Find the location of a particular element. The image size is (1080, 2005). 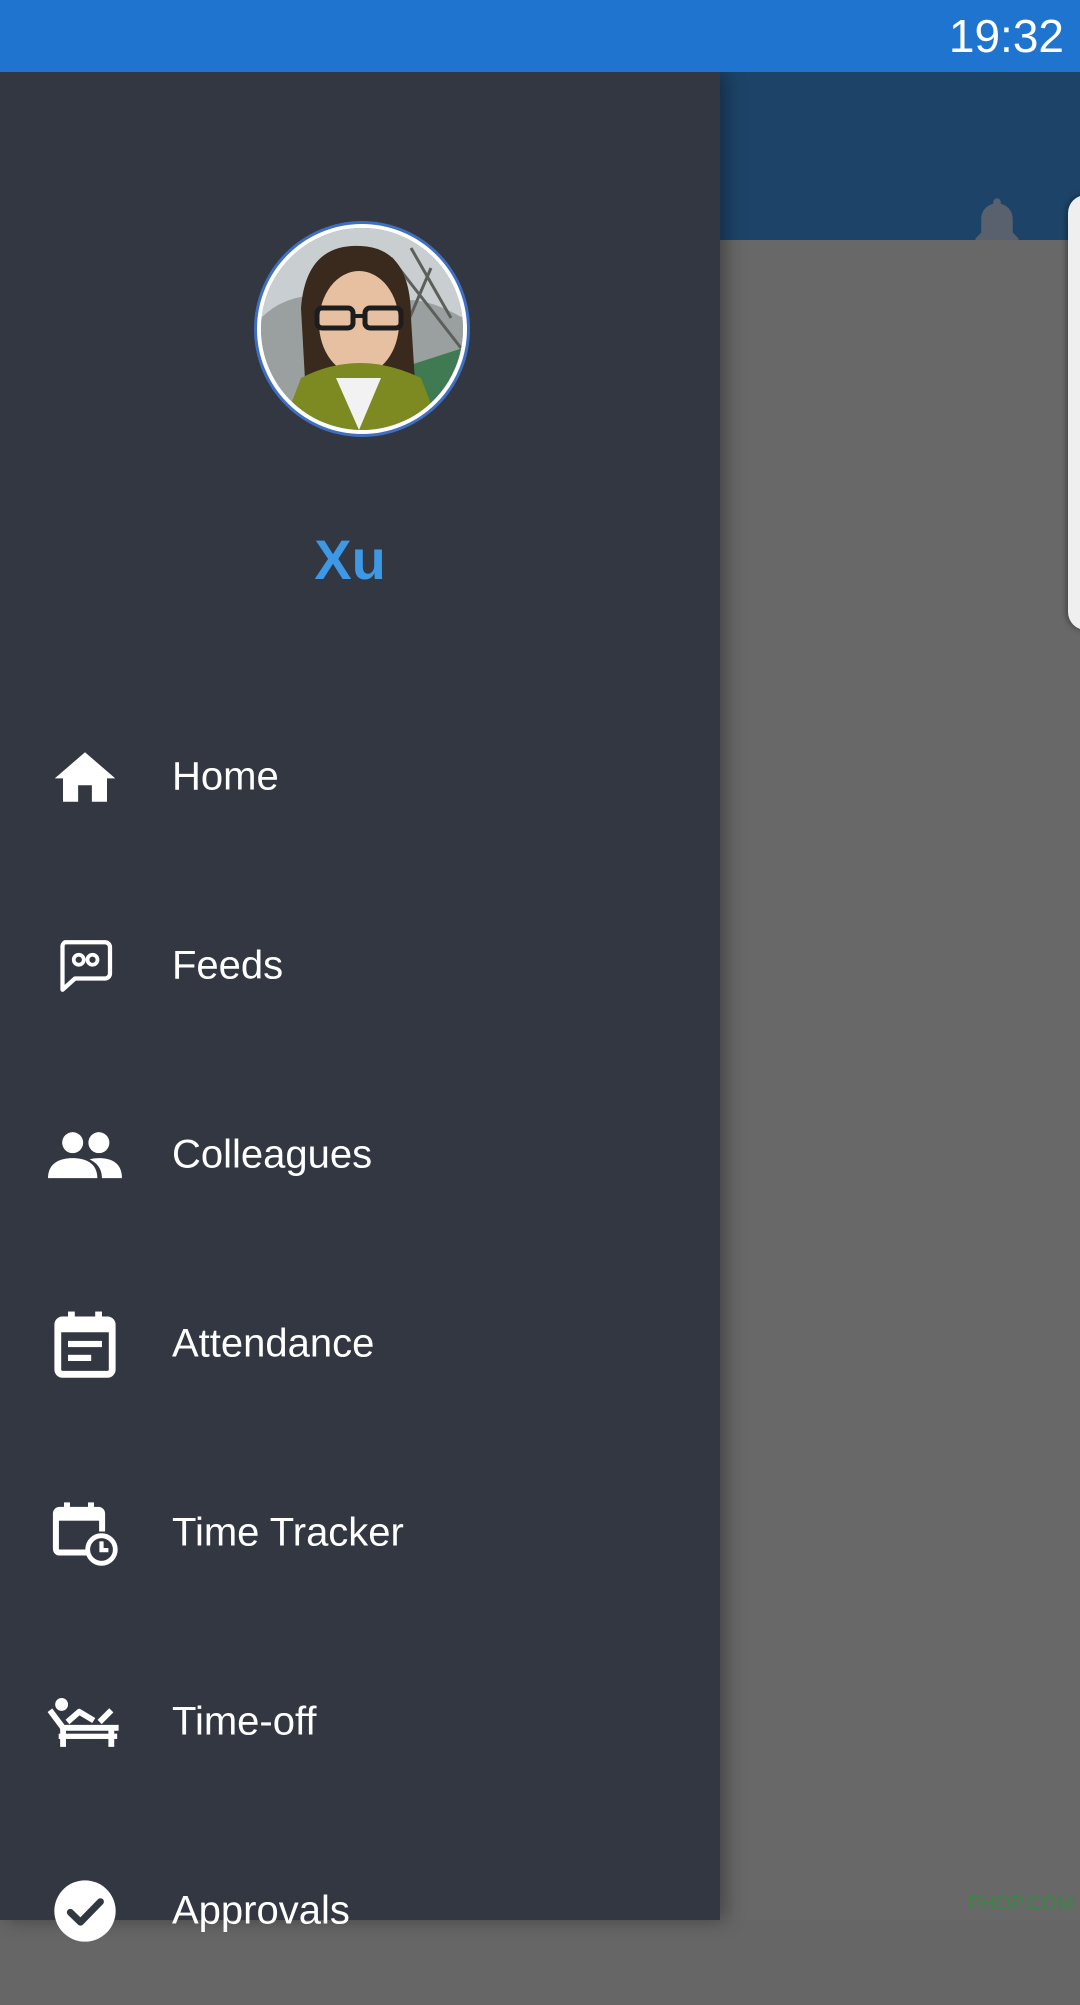

menu-item-colleagues: Colleagues is located at coordinates (360, 1154).